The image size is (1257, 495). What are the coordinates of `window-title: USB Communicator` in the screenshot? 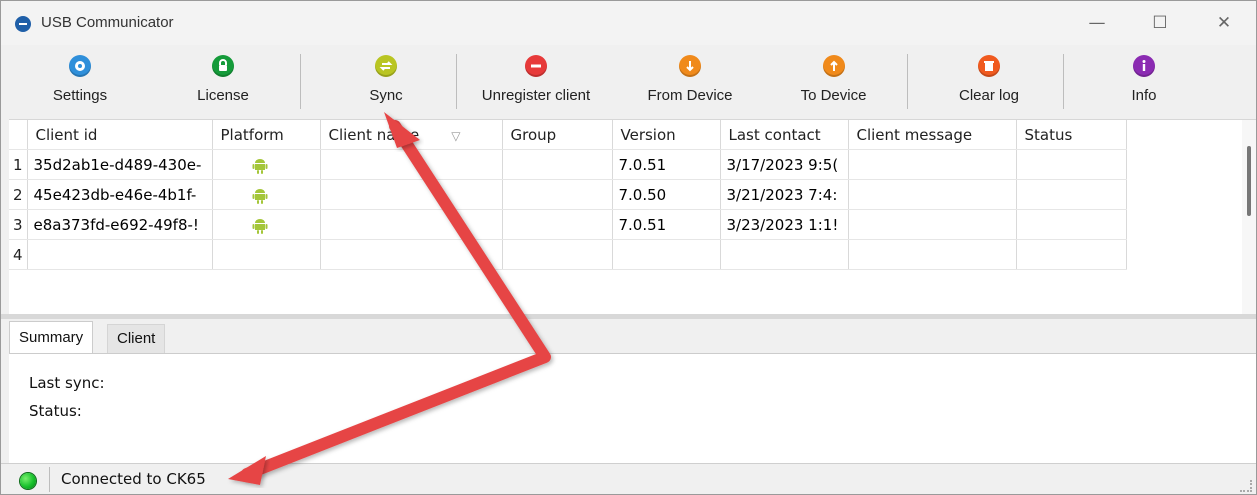 It's located at (107, 22).